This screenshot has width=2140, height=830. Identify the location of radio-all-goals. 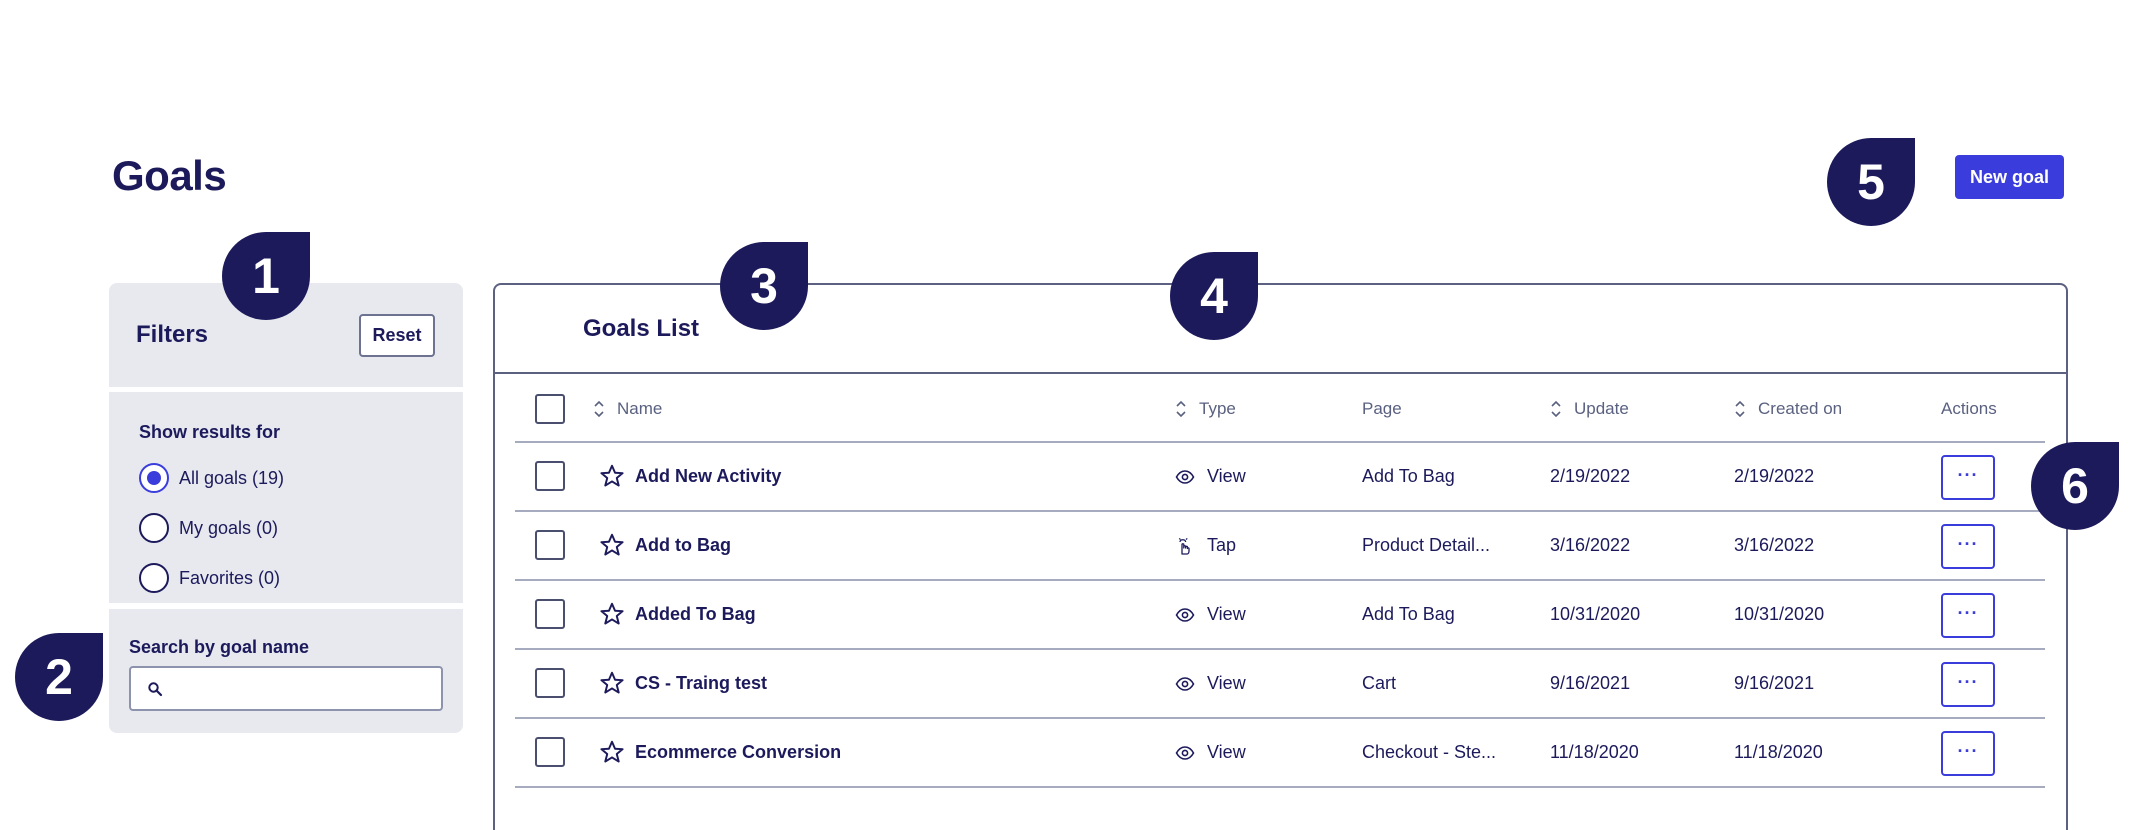
(154, 478).